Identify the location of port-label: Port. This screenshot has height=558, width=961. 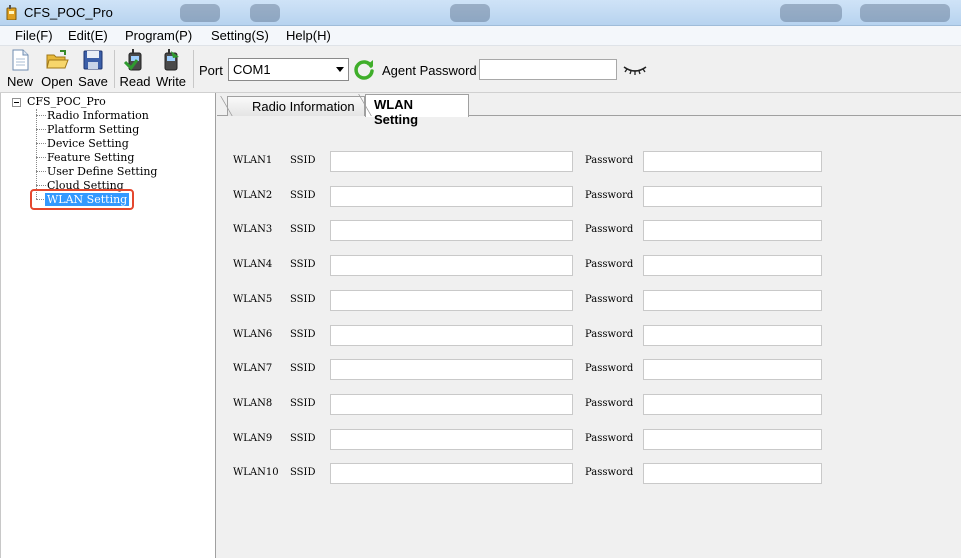
(211, 70).